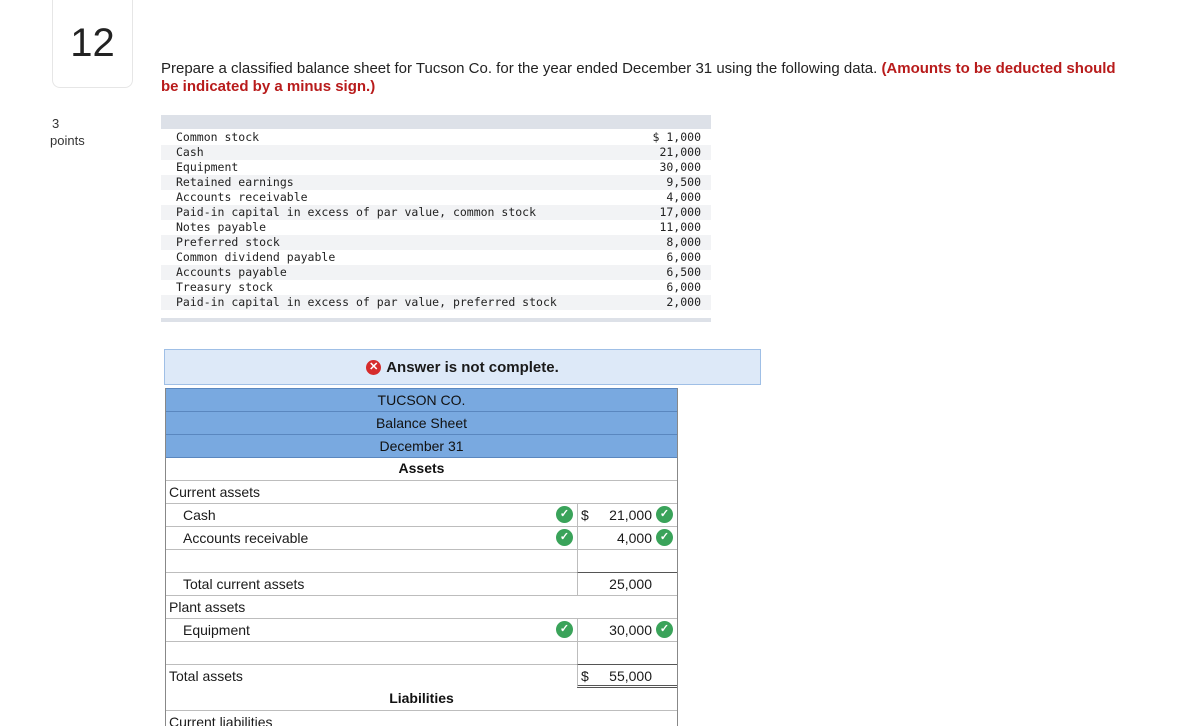  Describe the element at coordinates (436, 227) in the screenshot. I see `given-data-row: Notes payable 11,000` at that location.